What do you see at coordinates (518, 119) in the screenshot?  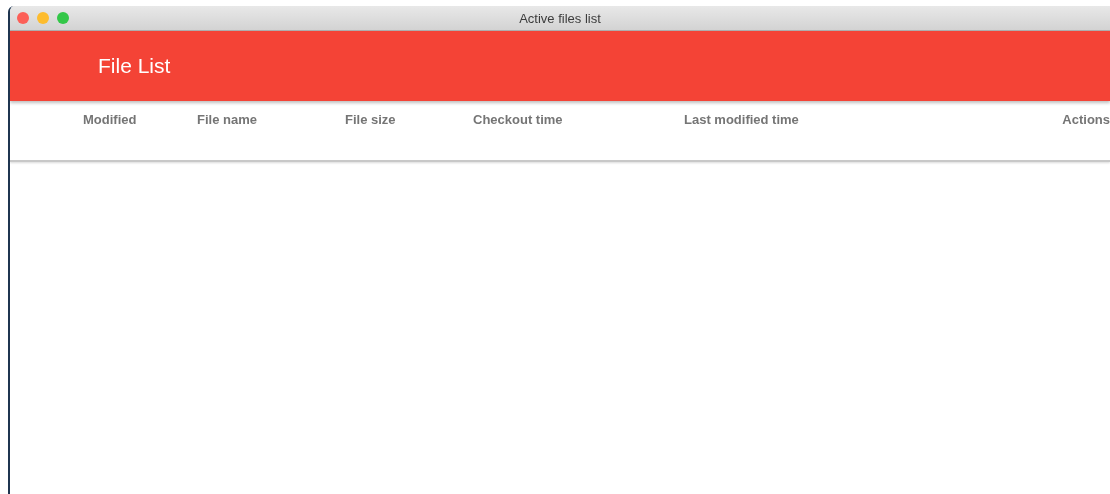 I see `column-header: Checkout time` at bounding box center [518, 119].